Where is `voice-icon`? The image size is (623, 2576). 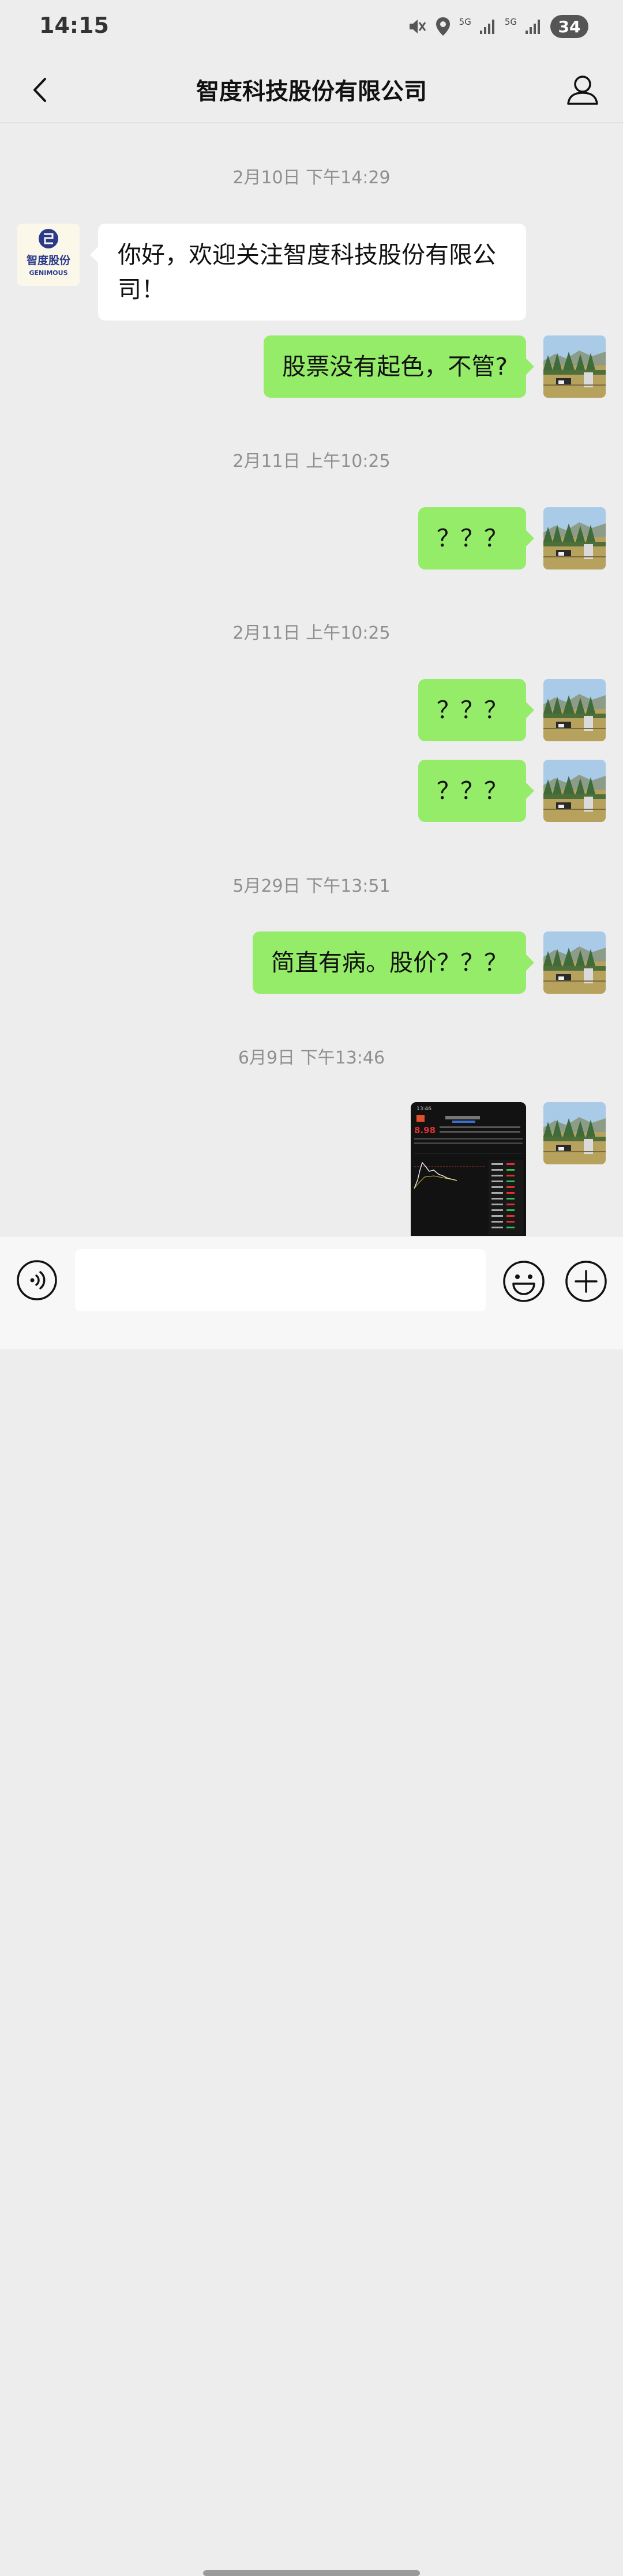 voice-icon is located at coordinates (37, 1280).